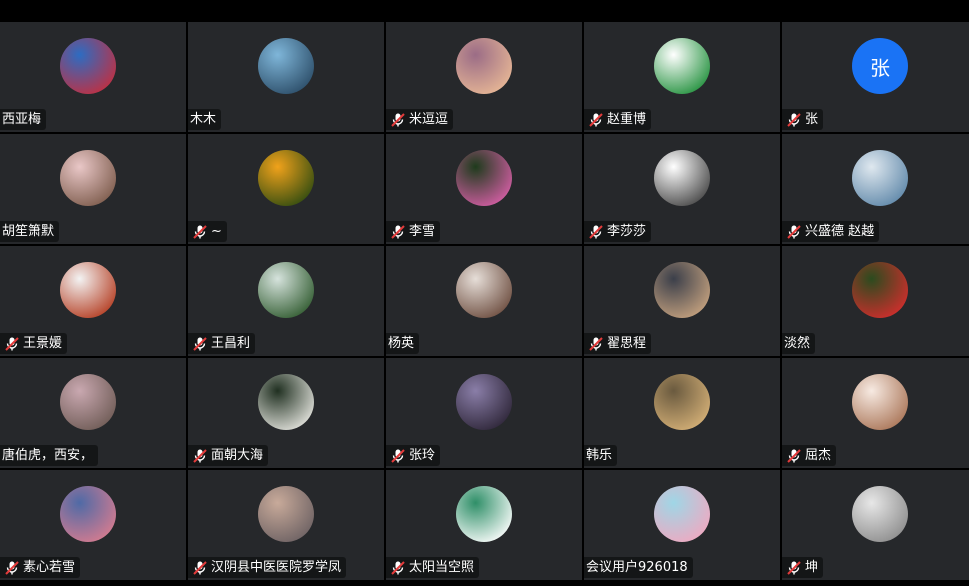 Image resolution: width=969 pixels, height=586 pixels. I want to click on participant-tile: 木木, so click(286, 77).